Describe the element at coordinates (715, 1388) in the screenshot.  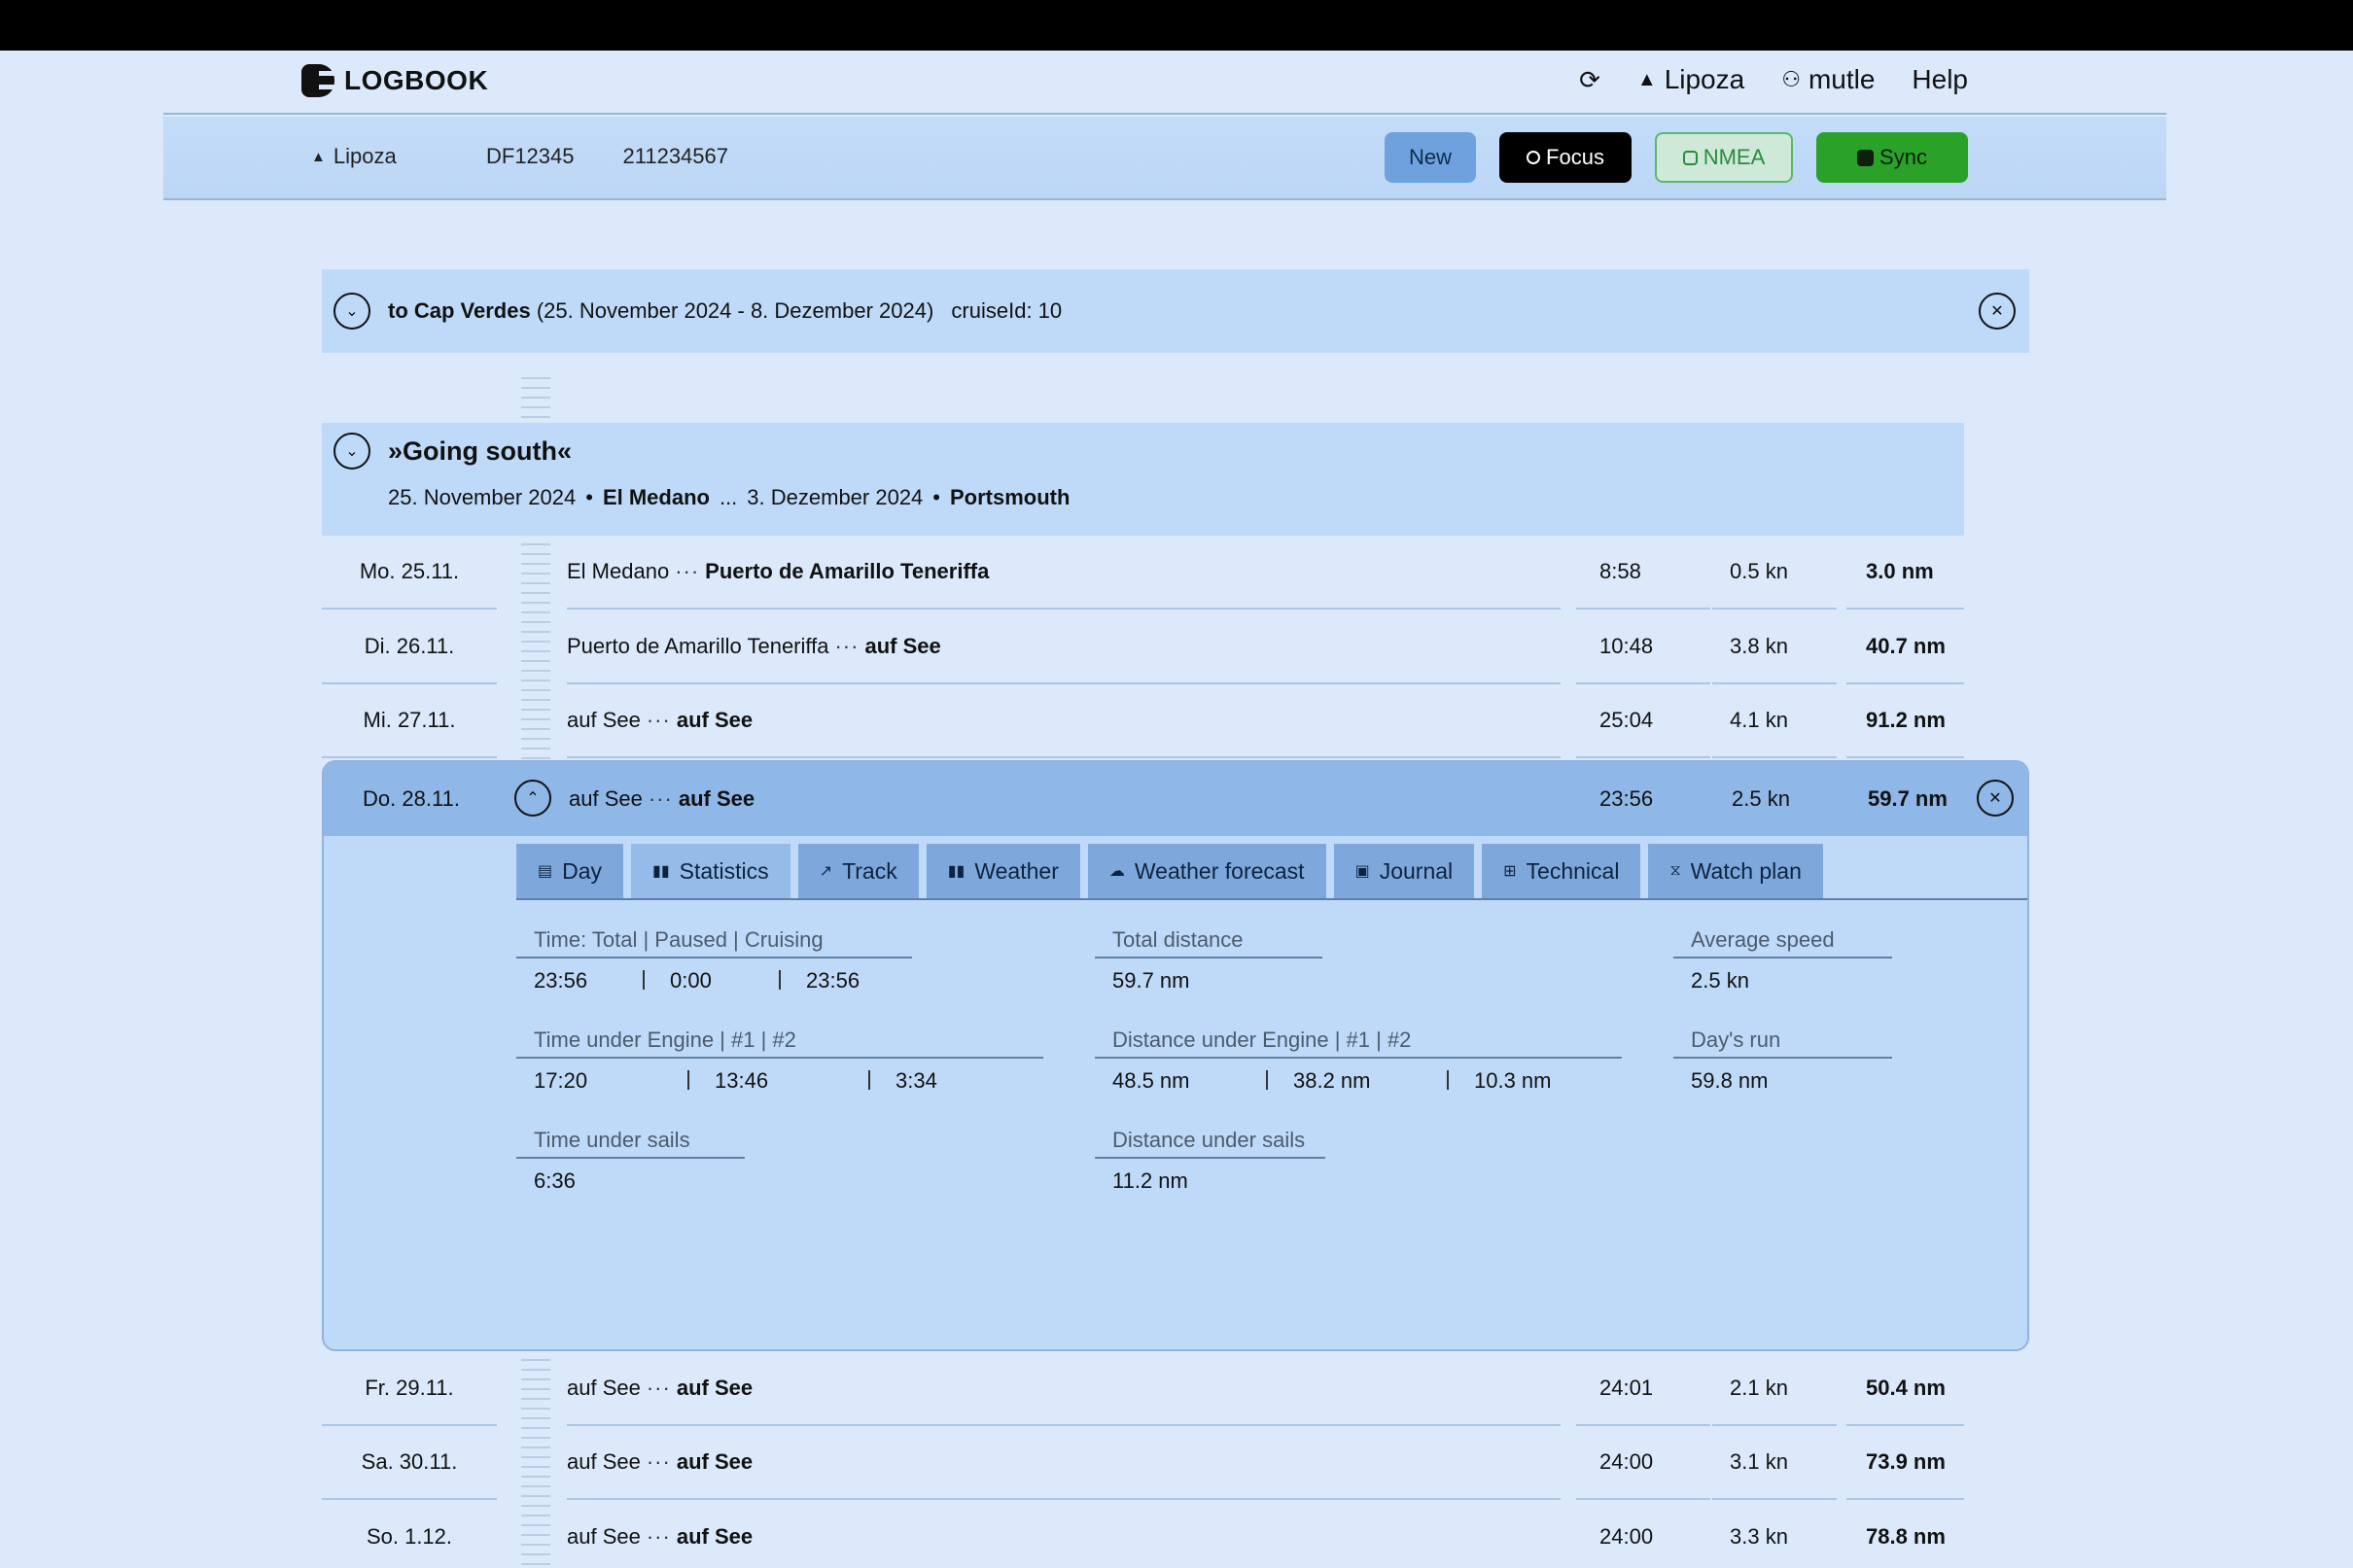
I see `day-to: auf See` at that location.